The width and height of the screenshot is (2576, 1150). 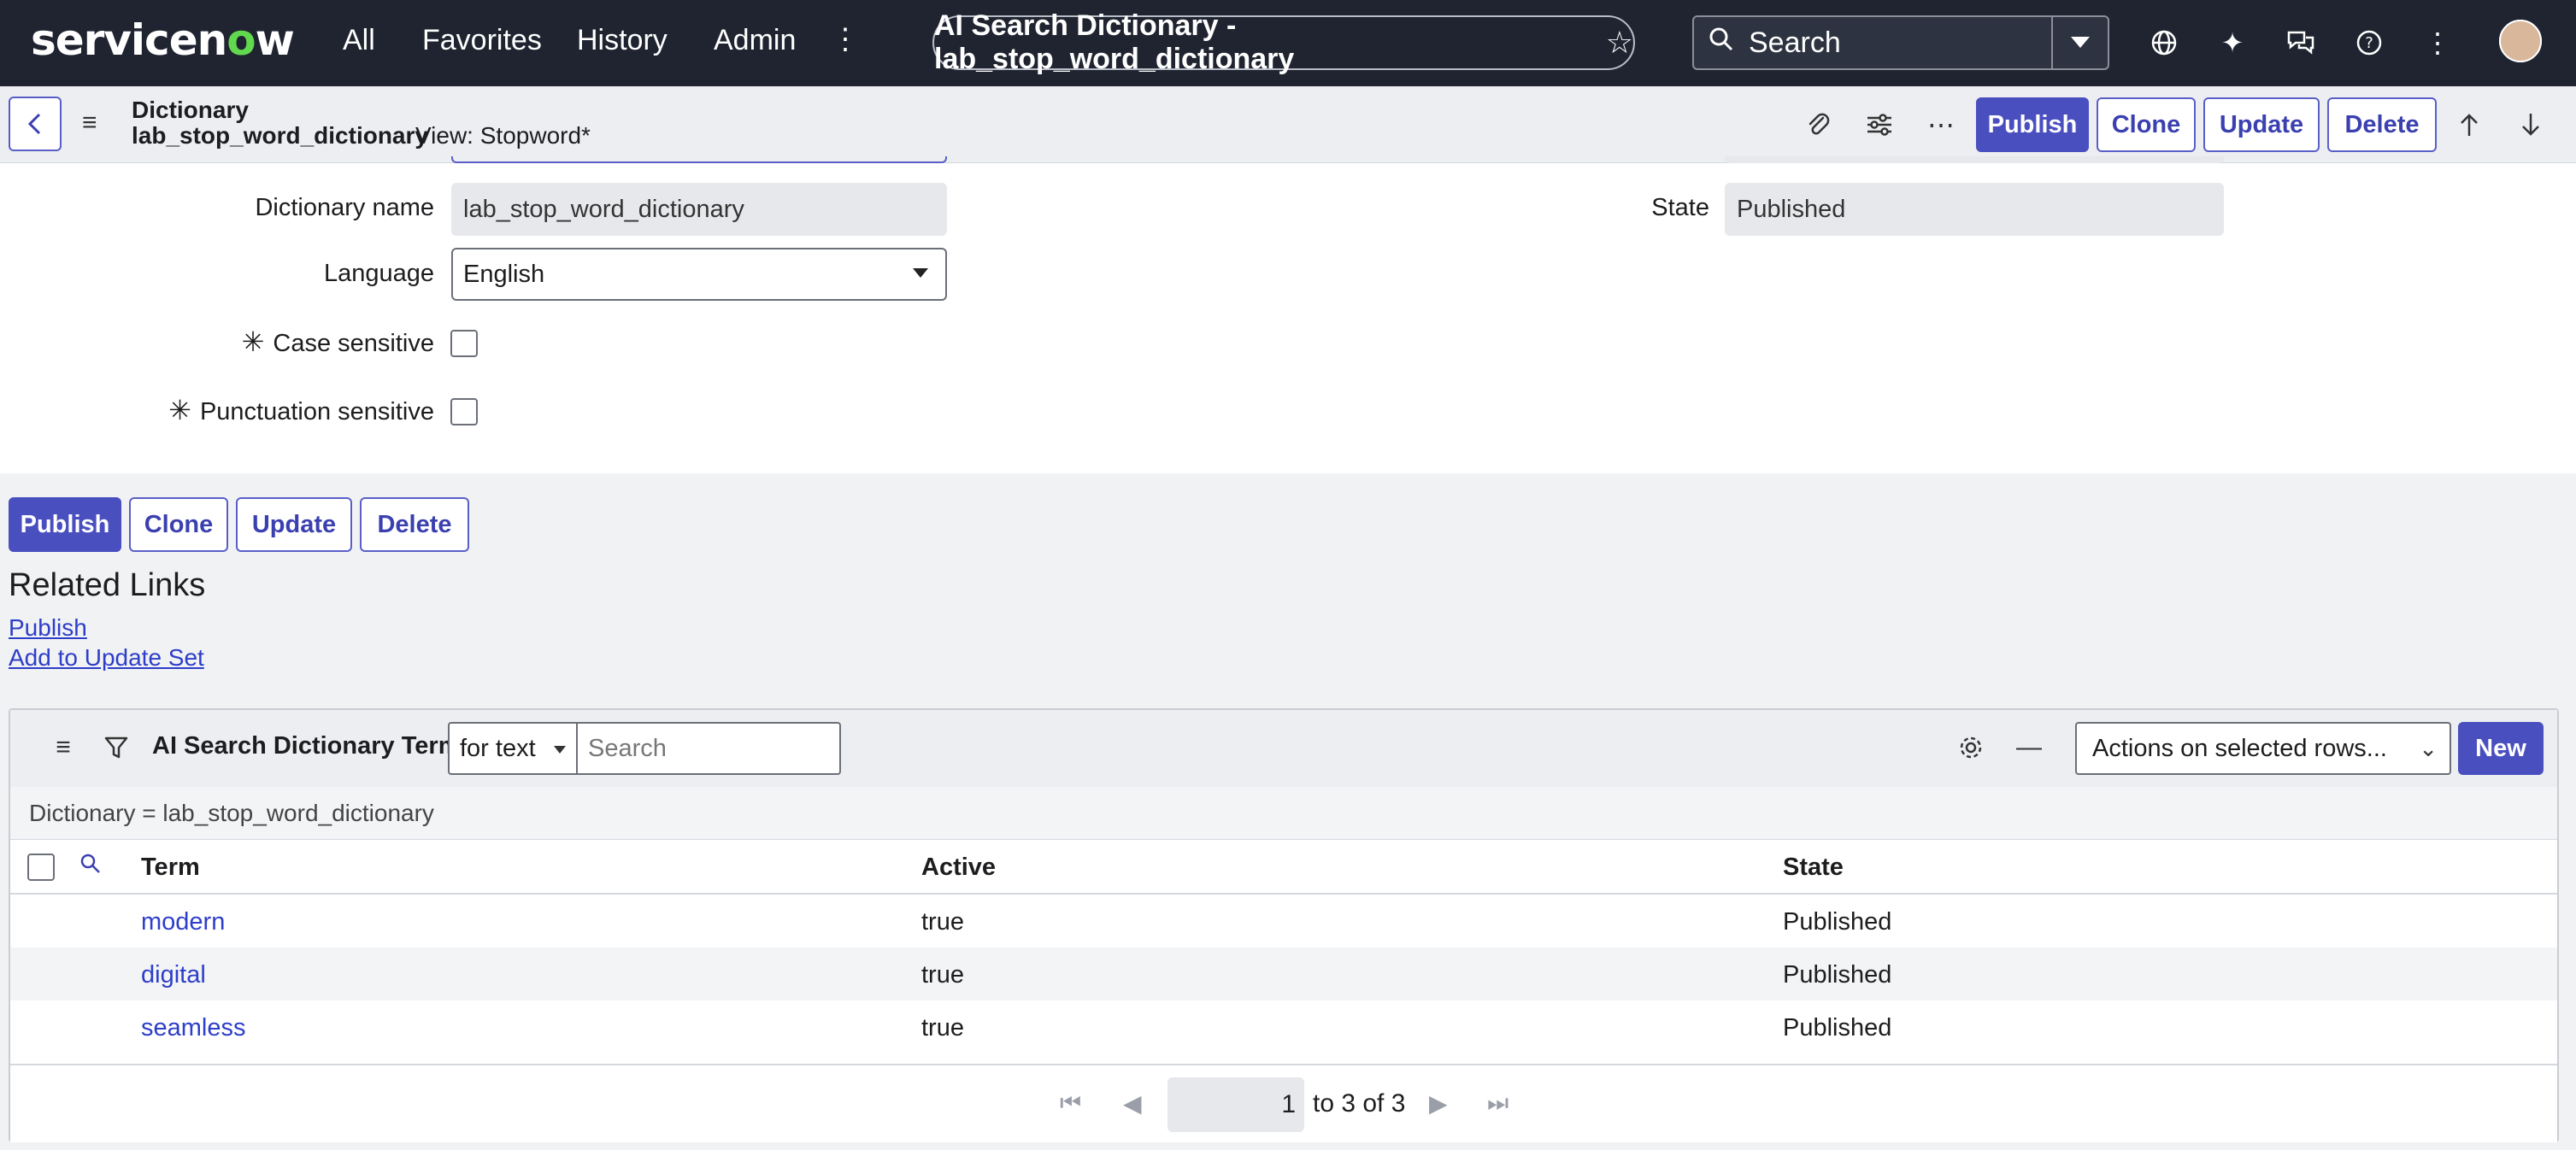 I want to click on globe-icon, so click(x=2164, y=42).